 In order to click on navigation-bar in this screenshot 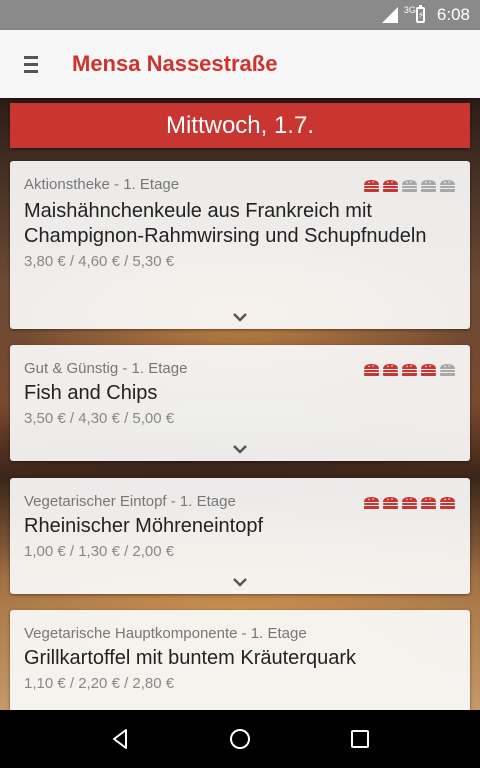, I will do `click(240, 739)`.